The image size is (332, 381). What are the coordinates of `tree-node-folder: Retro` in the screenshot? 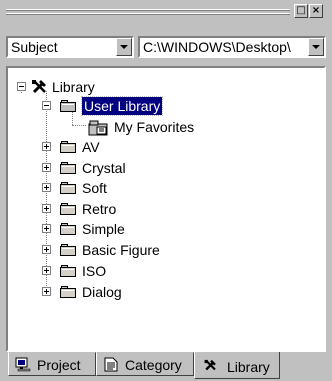 It's located at (116, 209).